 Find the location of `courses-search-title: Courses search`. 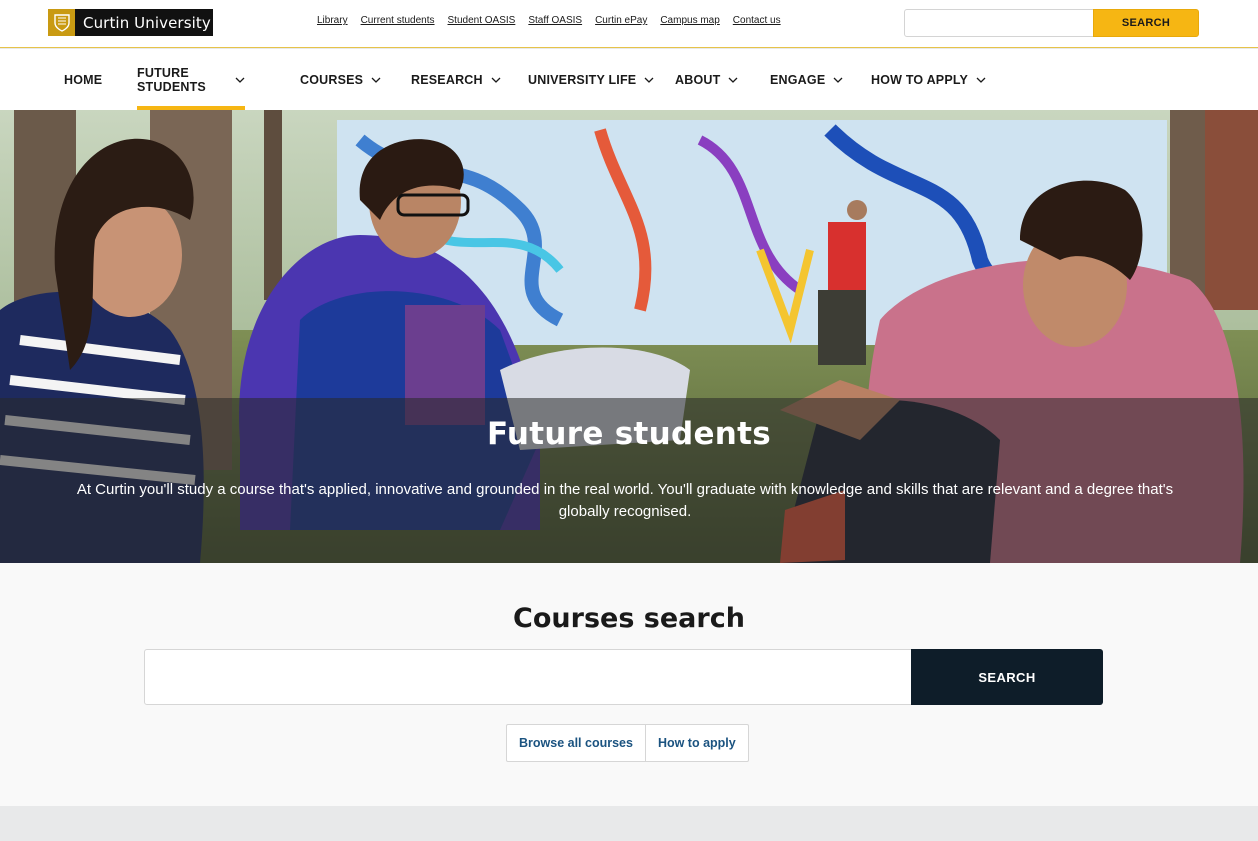

courses-search-title: Courses search is located at coordinates (629, 618).